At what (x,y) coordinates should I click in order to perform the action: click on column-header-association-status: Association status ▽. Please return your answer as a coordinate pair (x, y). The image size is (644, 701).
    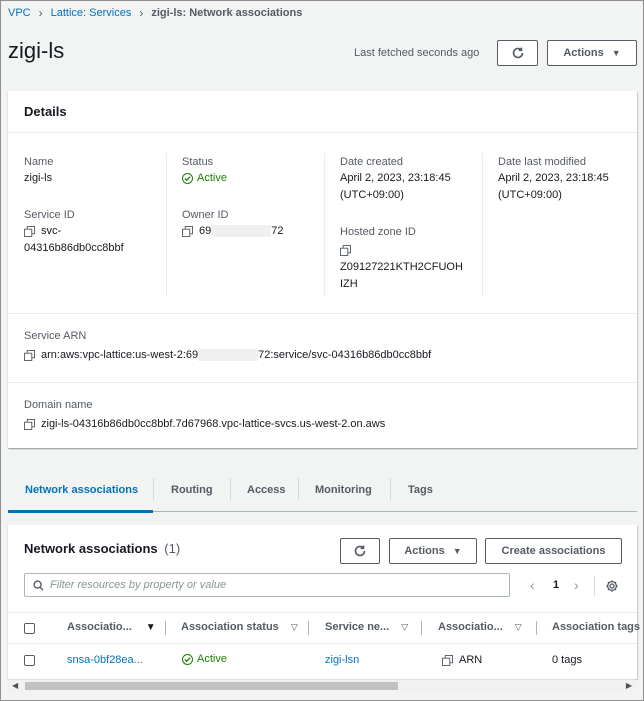
    Looking at the image, I should click on (239, 627).